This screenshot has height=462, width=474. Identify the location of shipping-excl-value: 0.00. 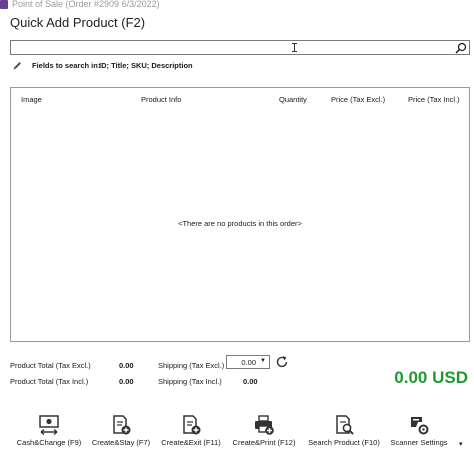
(248, 362).